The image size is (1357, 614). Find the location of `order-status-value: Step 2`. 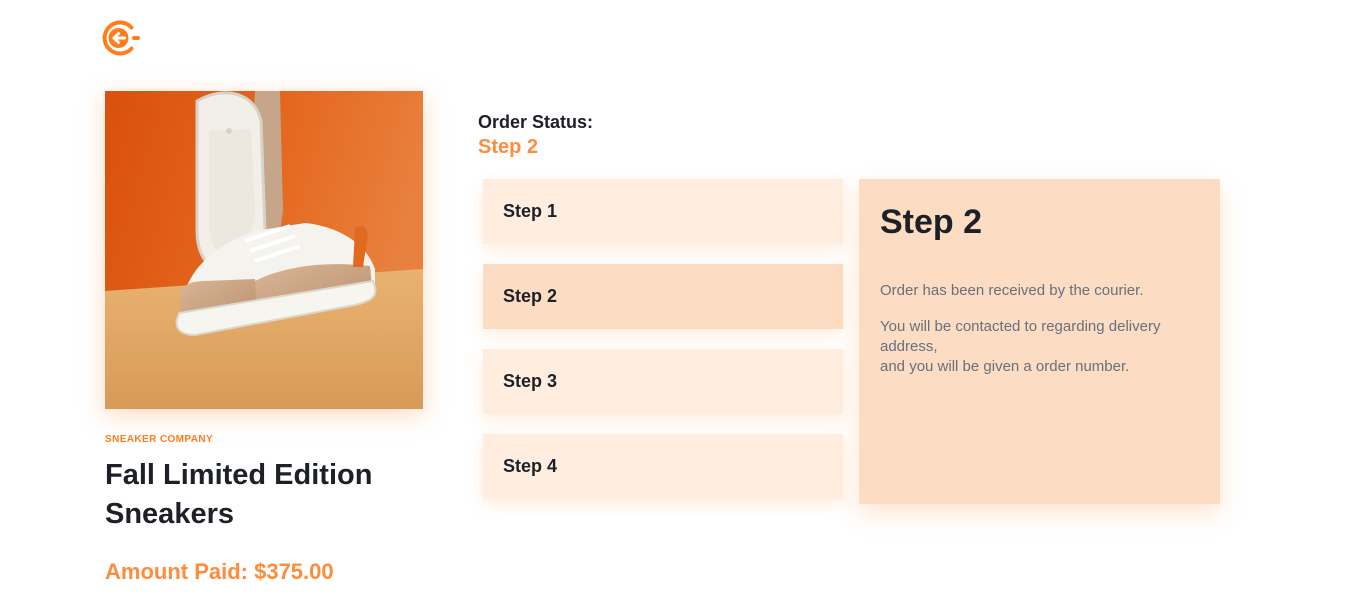

order-status-value: Step 2 is located at coordinates (508, 147).